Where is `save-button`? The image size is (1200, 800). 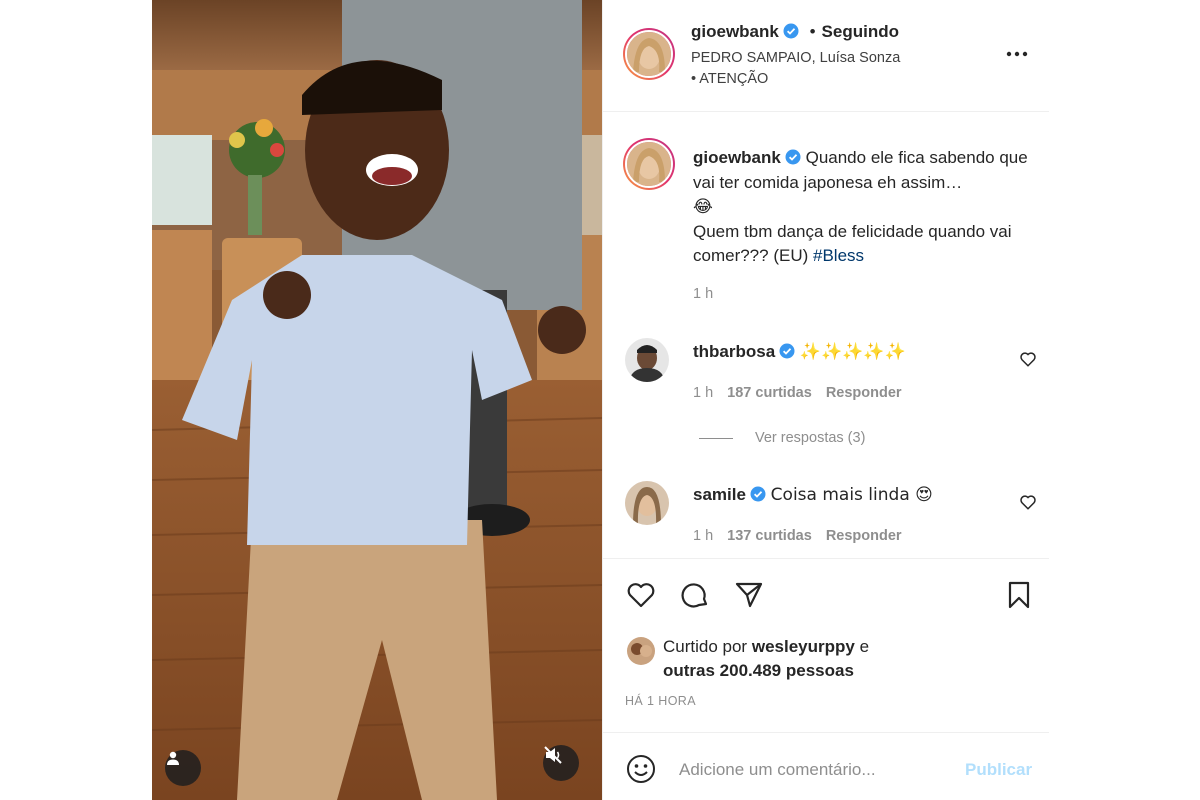
save-button is located at coordinates (1019, 595).